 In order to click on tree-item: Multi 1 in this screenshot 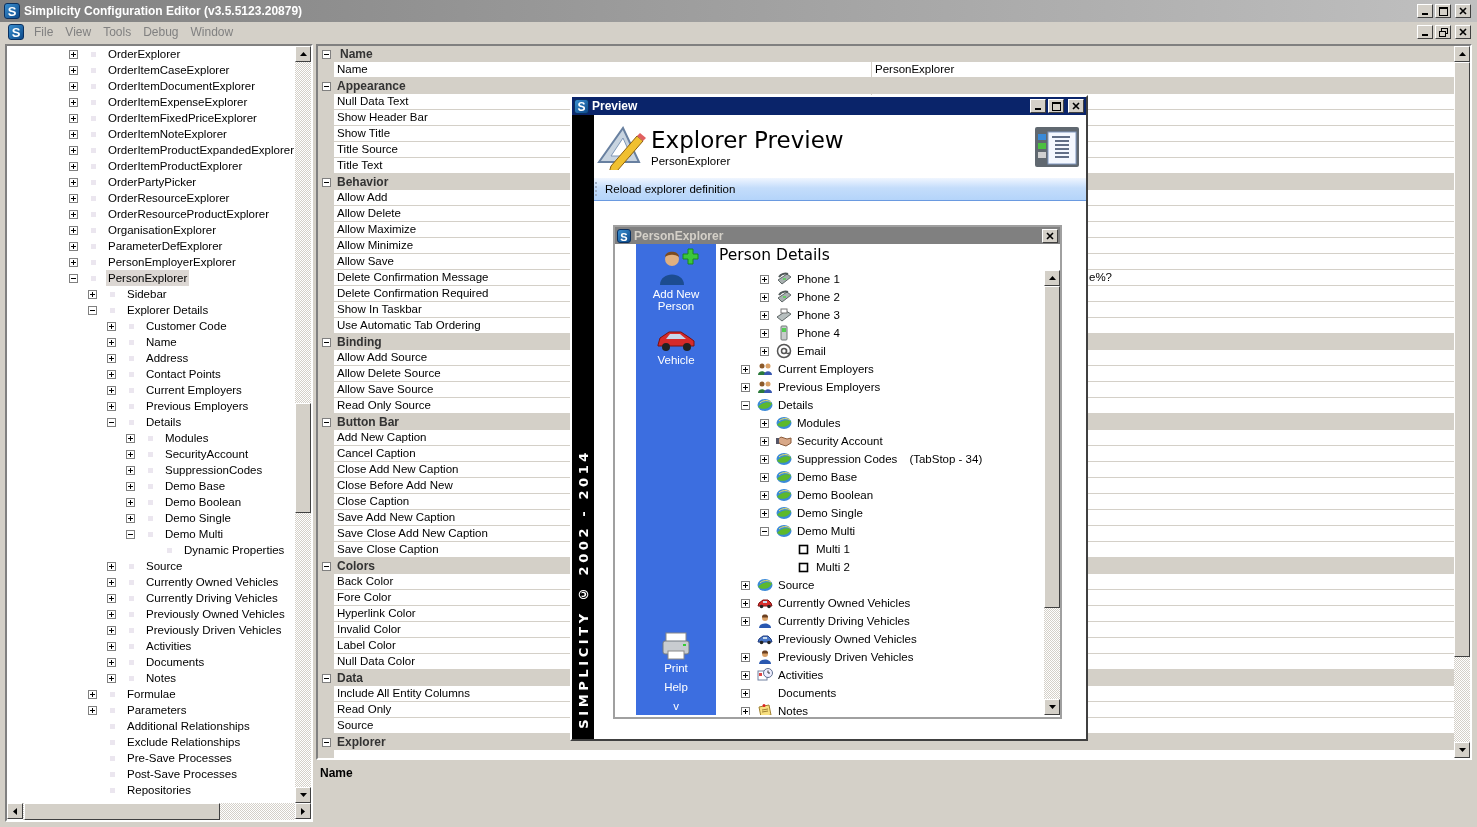, I will do `click(833, 549)`.